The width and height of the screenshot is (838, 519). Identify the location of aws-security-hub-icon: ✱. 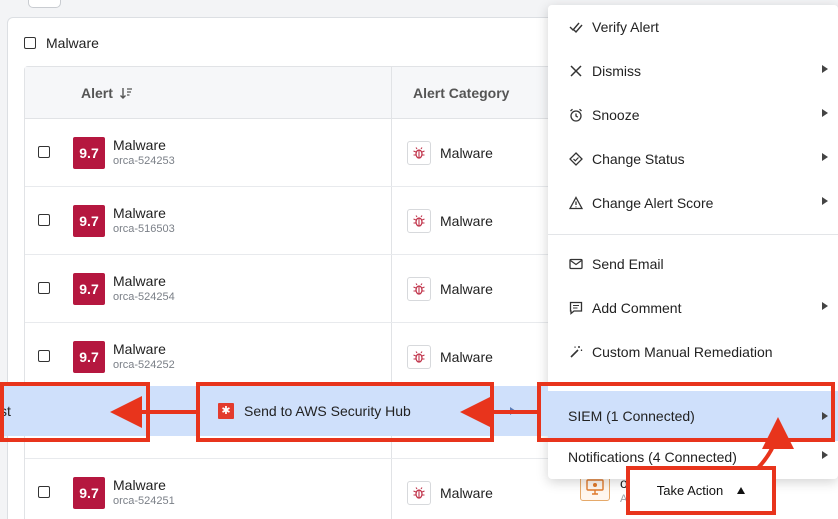
(226, 411).